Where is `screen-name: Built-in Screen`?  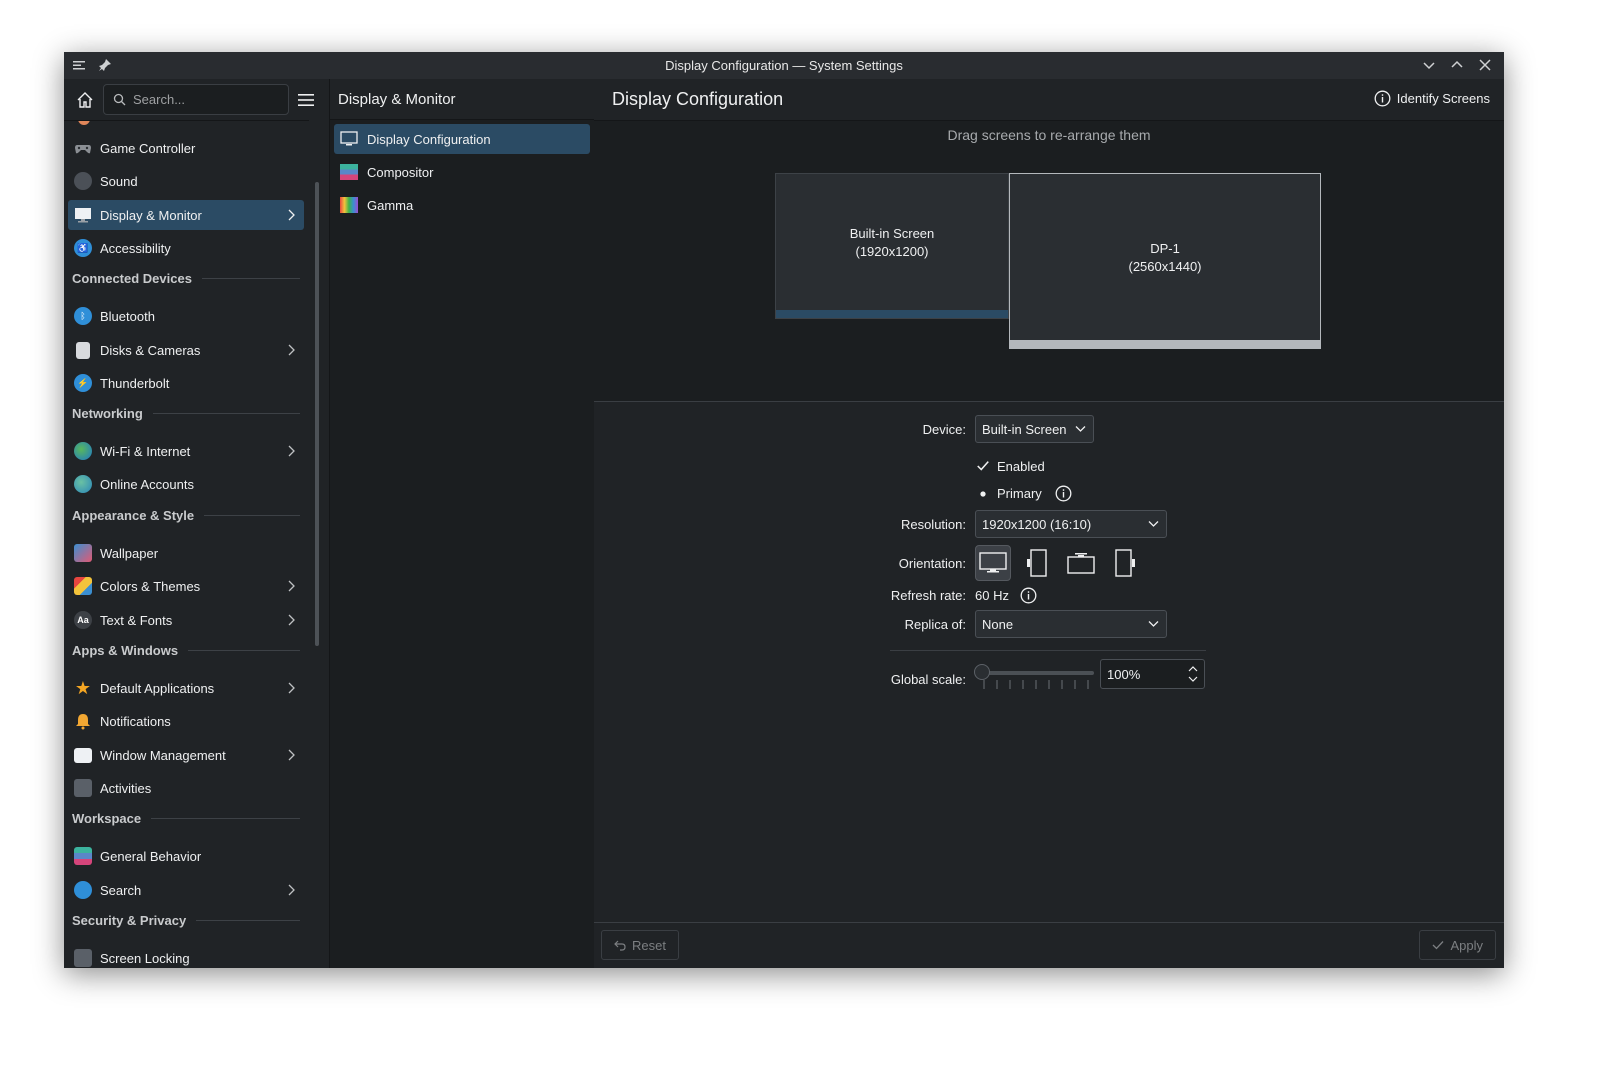 screen-name: Built-in Screen is located at coordinates (892, 233).